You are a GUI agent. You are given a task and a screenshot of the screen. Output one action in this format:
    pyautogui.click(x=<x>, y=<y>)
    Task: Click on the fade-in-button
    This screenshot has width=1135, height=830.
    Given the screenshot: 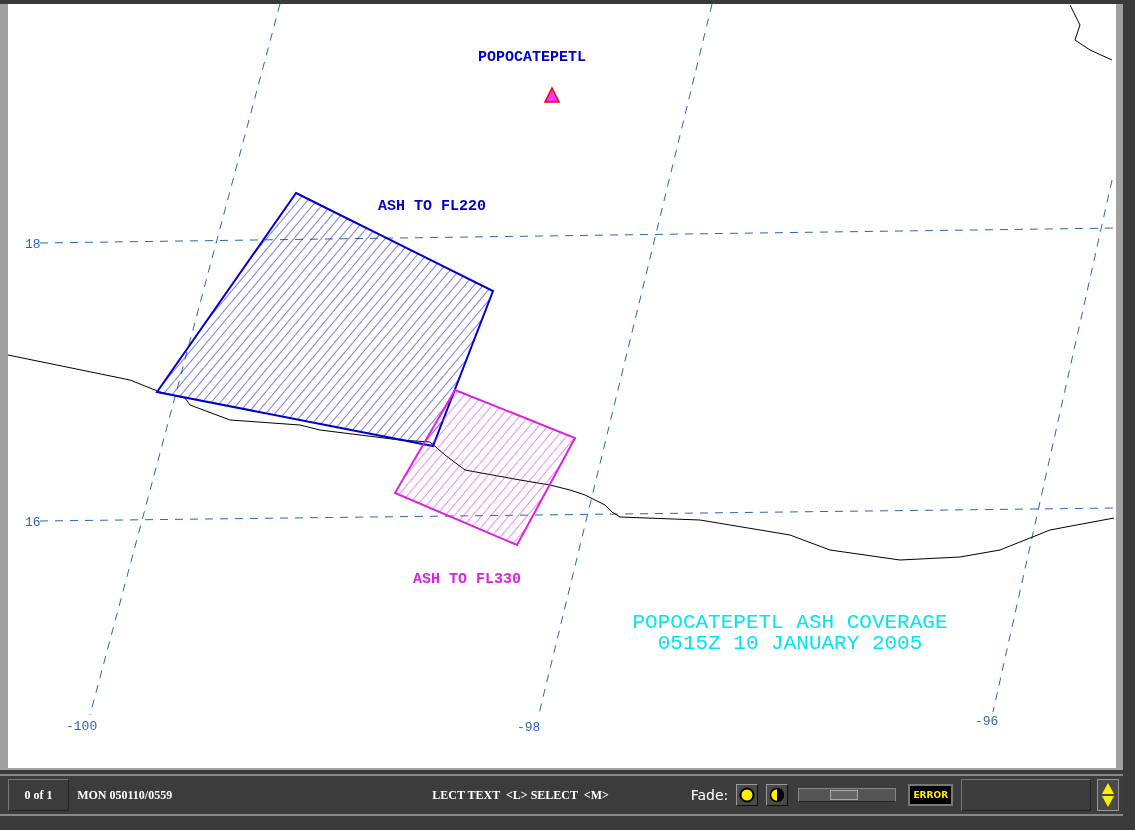 What is the action you would take?
    pyautogui.click(x=747, y=795)
    